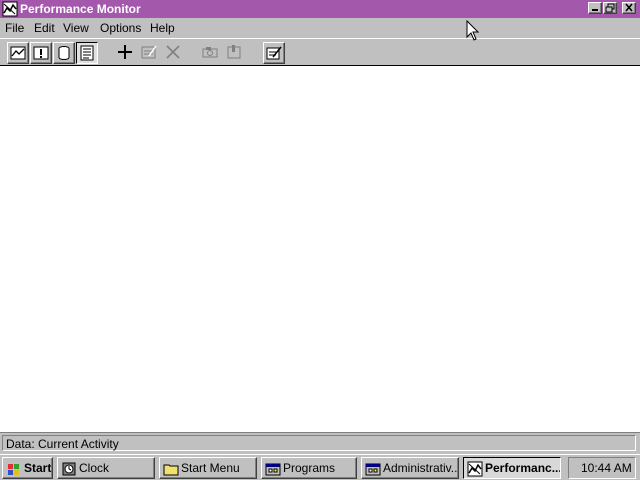 The height and width of the screenshot is (480, 640). I want to click on taskbar-button-clock: Clock, so click(106, 468).